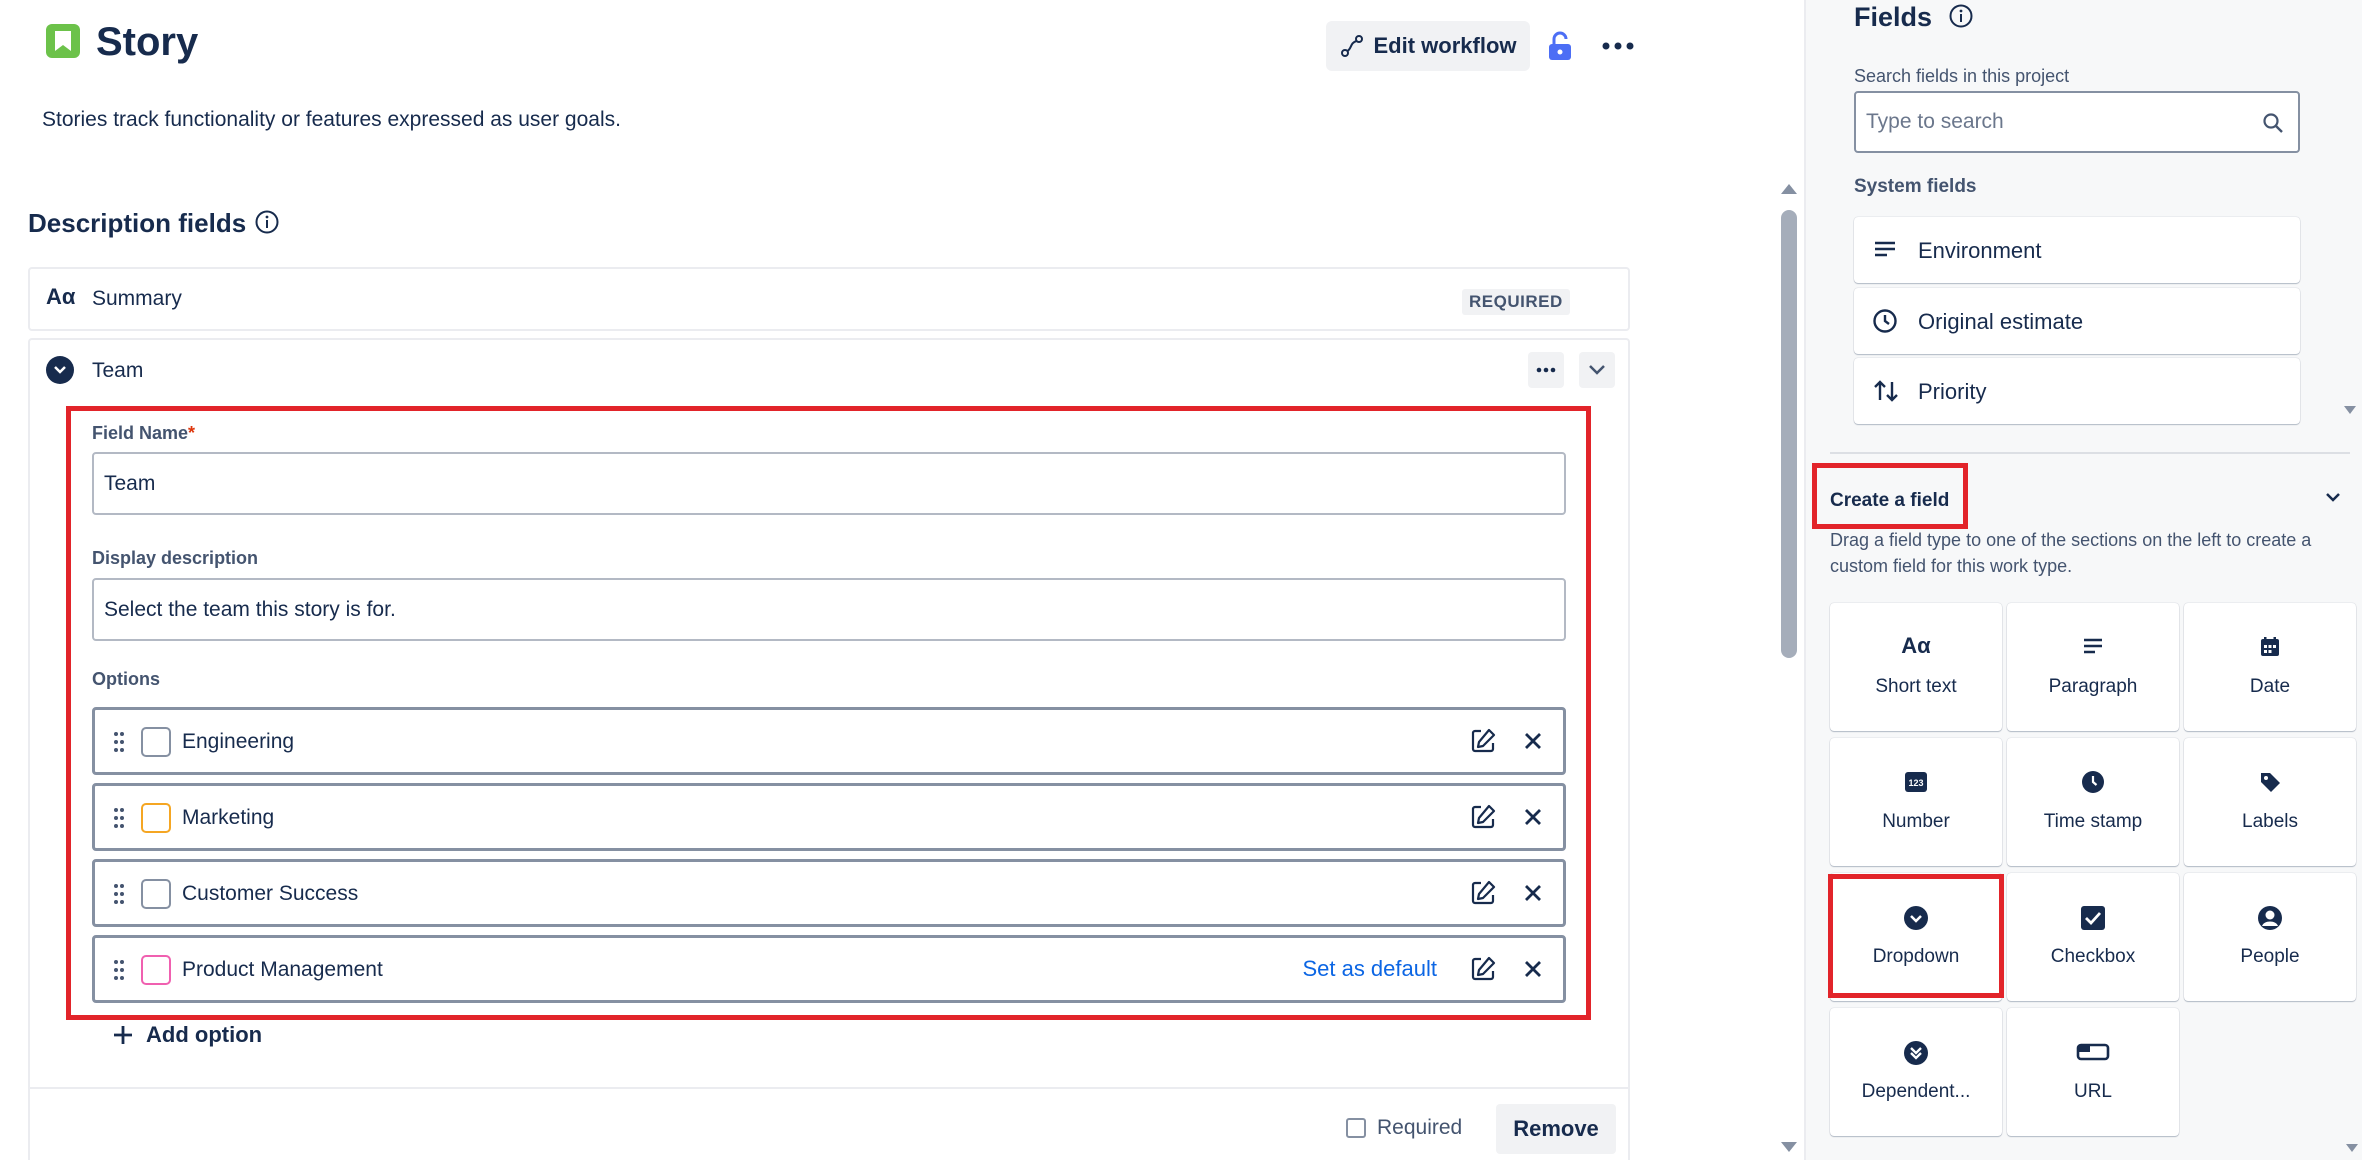 The height and width of the screenshot is (1160, 2362). Describe the element at coordinates (1889, 501) in the screenshot. I see `create-field-title: Create a field` at that location.